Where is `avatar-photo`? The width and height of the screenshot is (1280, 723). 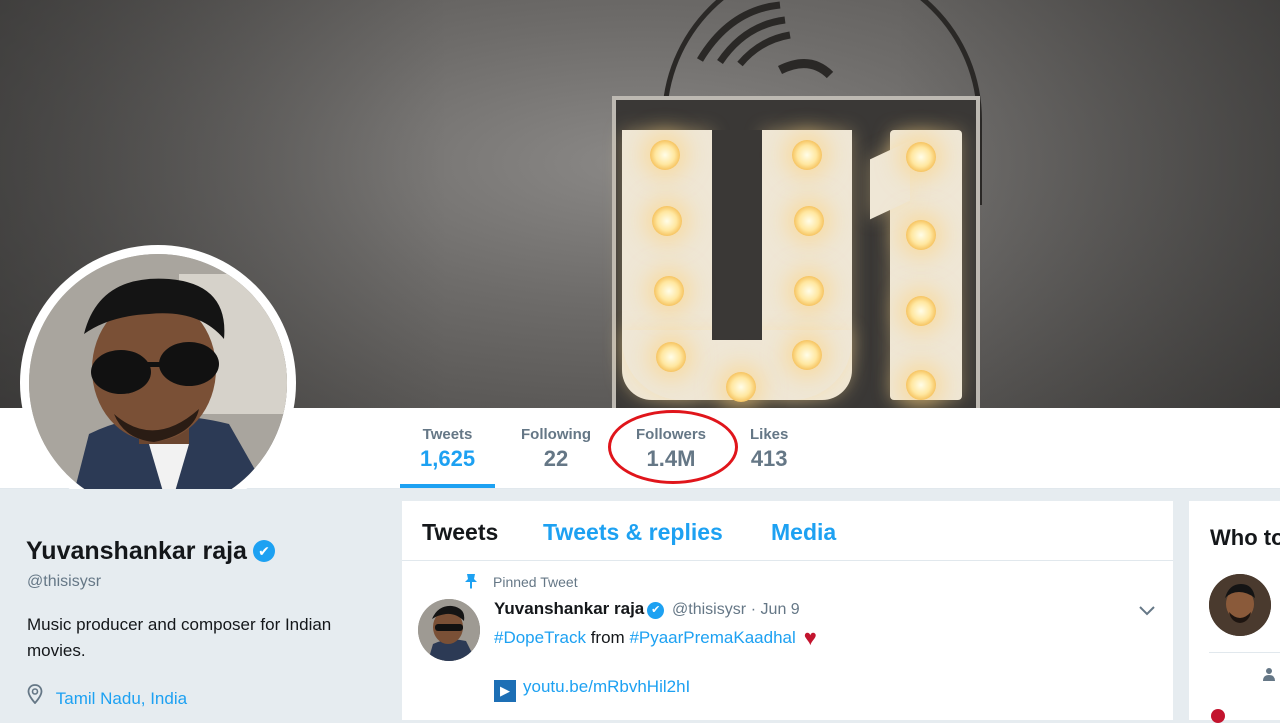
avatar-photo is located at coordinates (158, 383).